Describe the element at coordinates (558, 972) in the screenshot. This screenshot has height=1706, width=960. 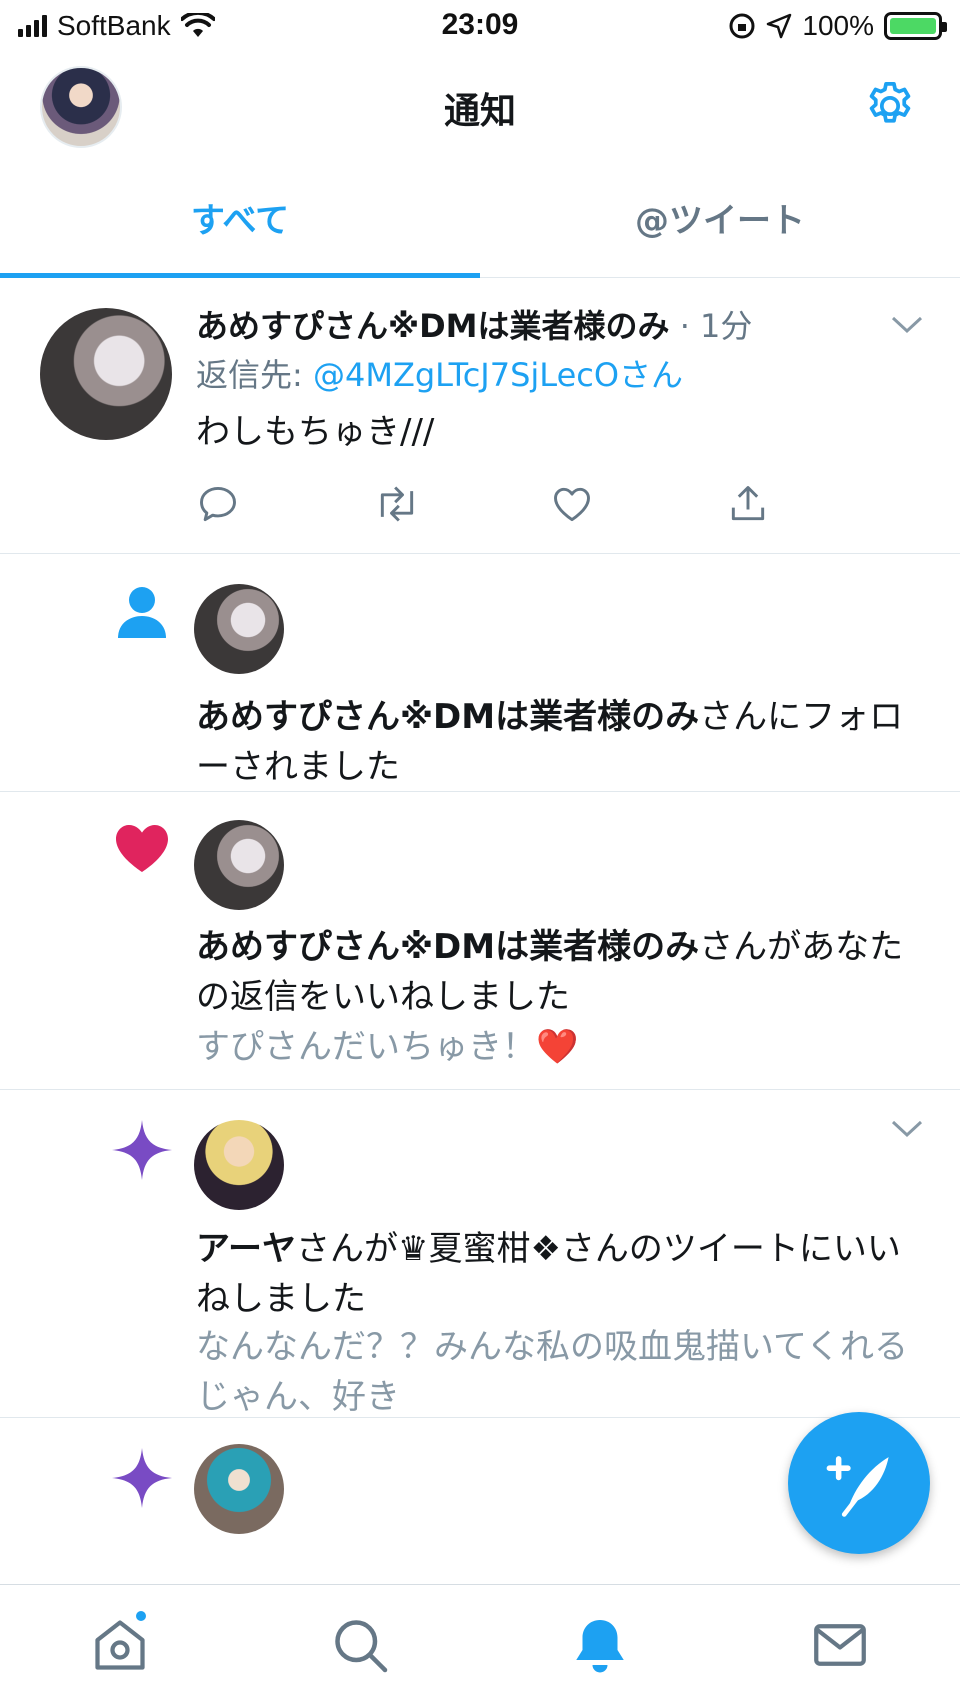
I see `notification-text: あめすぴさん※DMは業者様のみさんがあなたの返信をいいねしました` at that location.